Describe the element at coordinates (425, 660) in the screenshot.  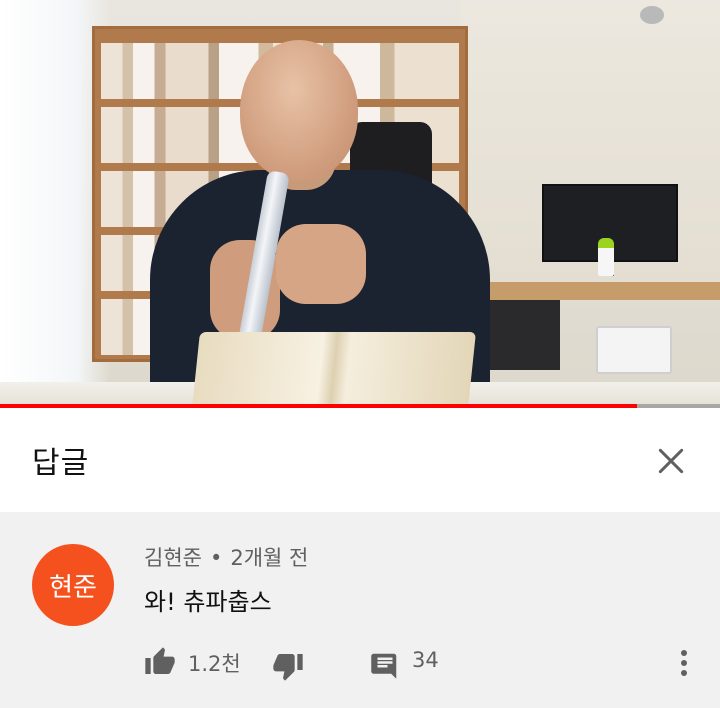
I see `reply-count: 34` at that location.